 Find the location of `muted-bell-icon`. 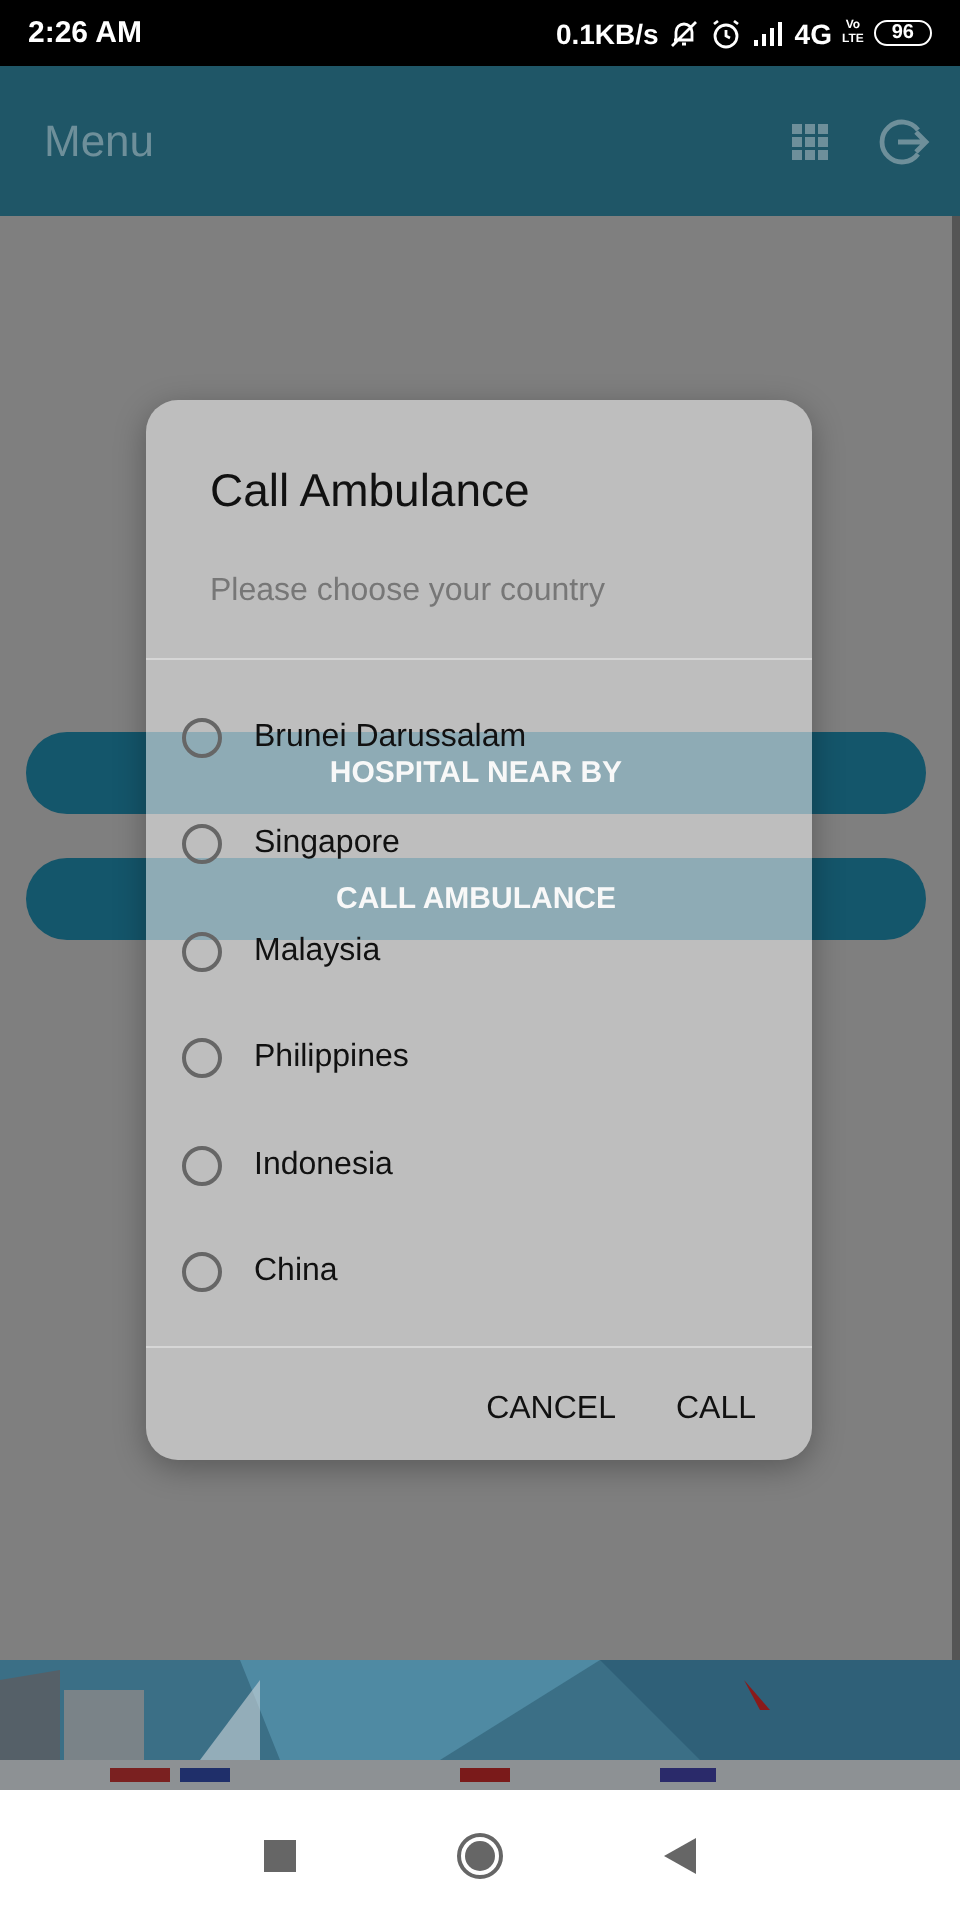

muted-bell-icon is located at coordinates (684, 33).